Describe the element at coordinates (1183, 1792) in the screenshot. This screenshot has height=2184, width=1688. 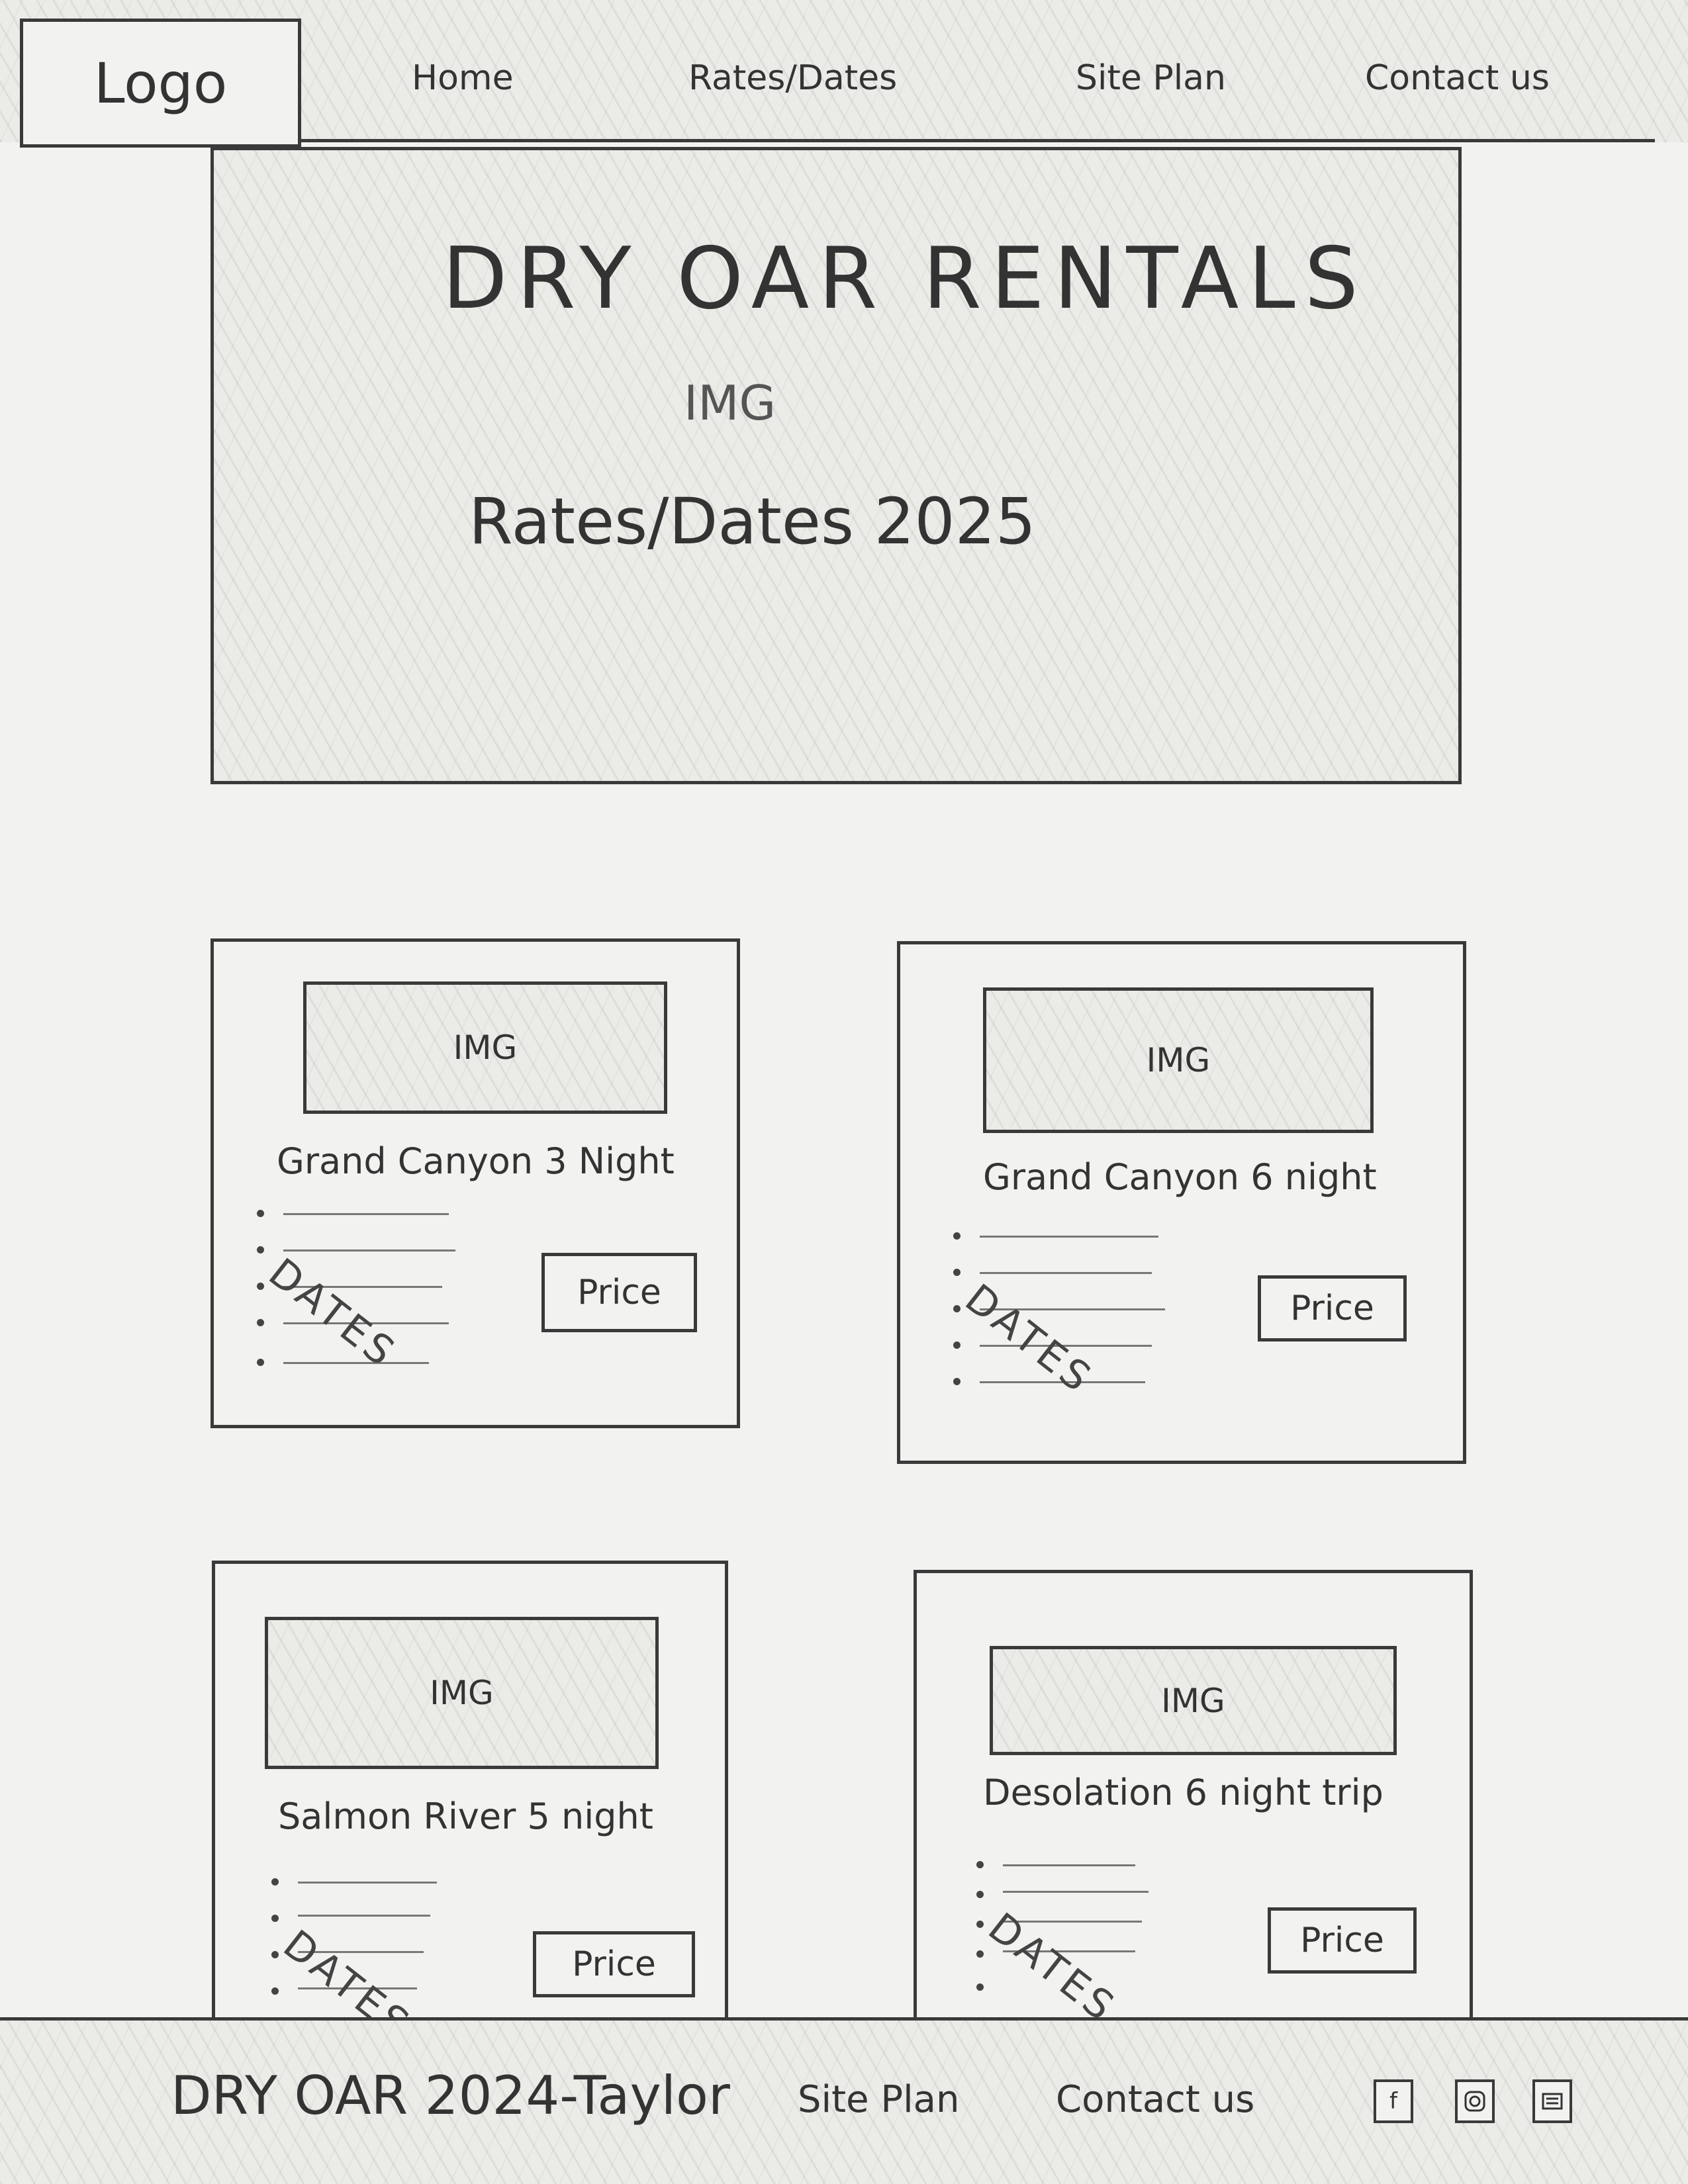
I see `card-title: Desolation 6 night trip` at that location.